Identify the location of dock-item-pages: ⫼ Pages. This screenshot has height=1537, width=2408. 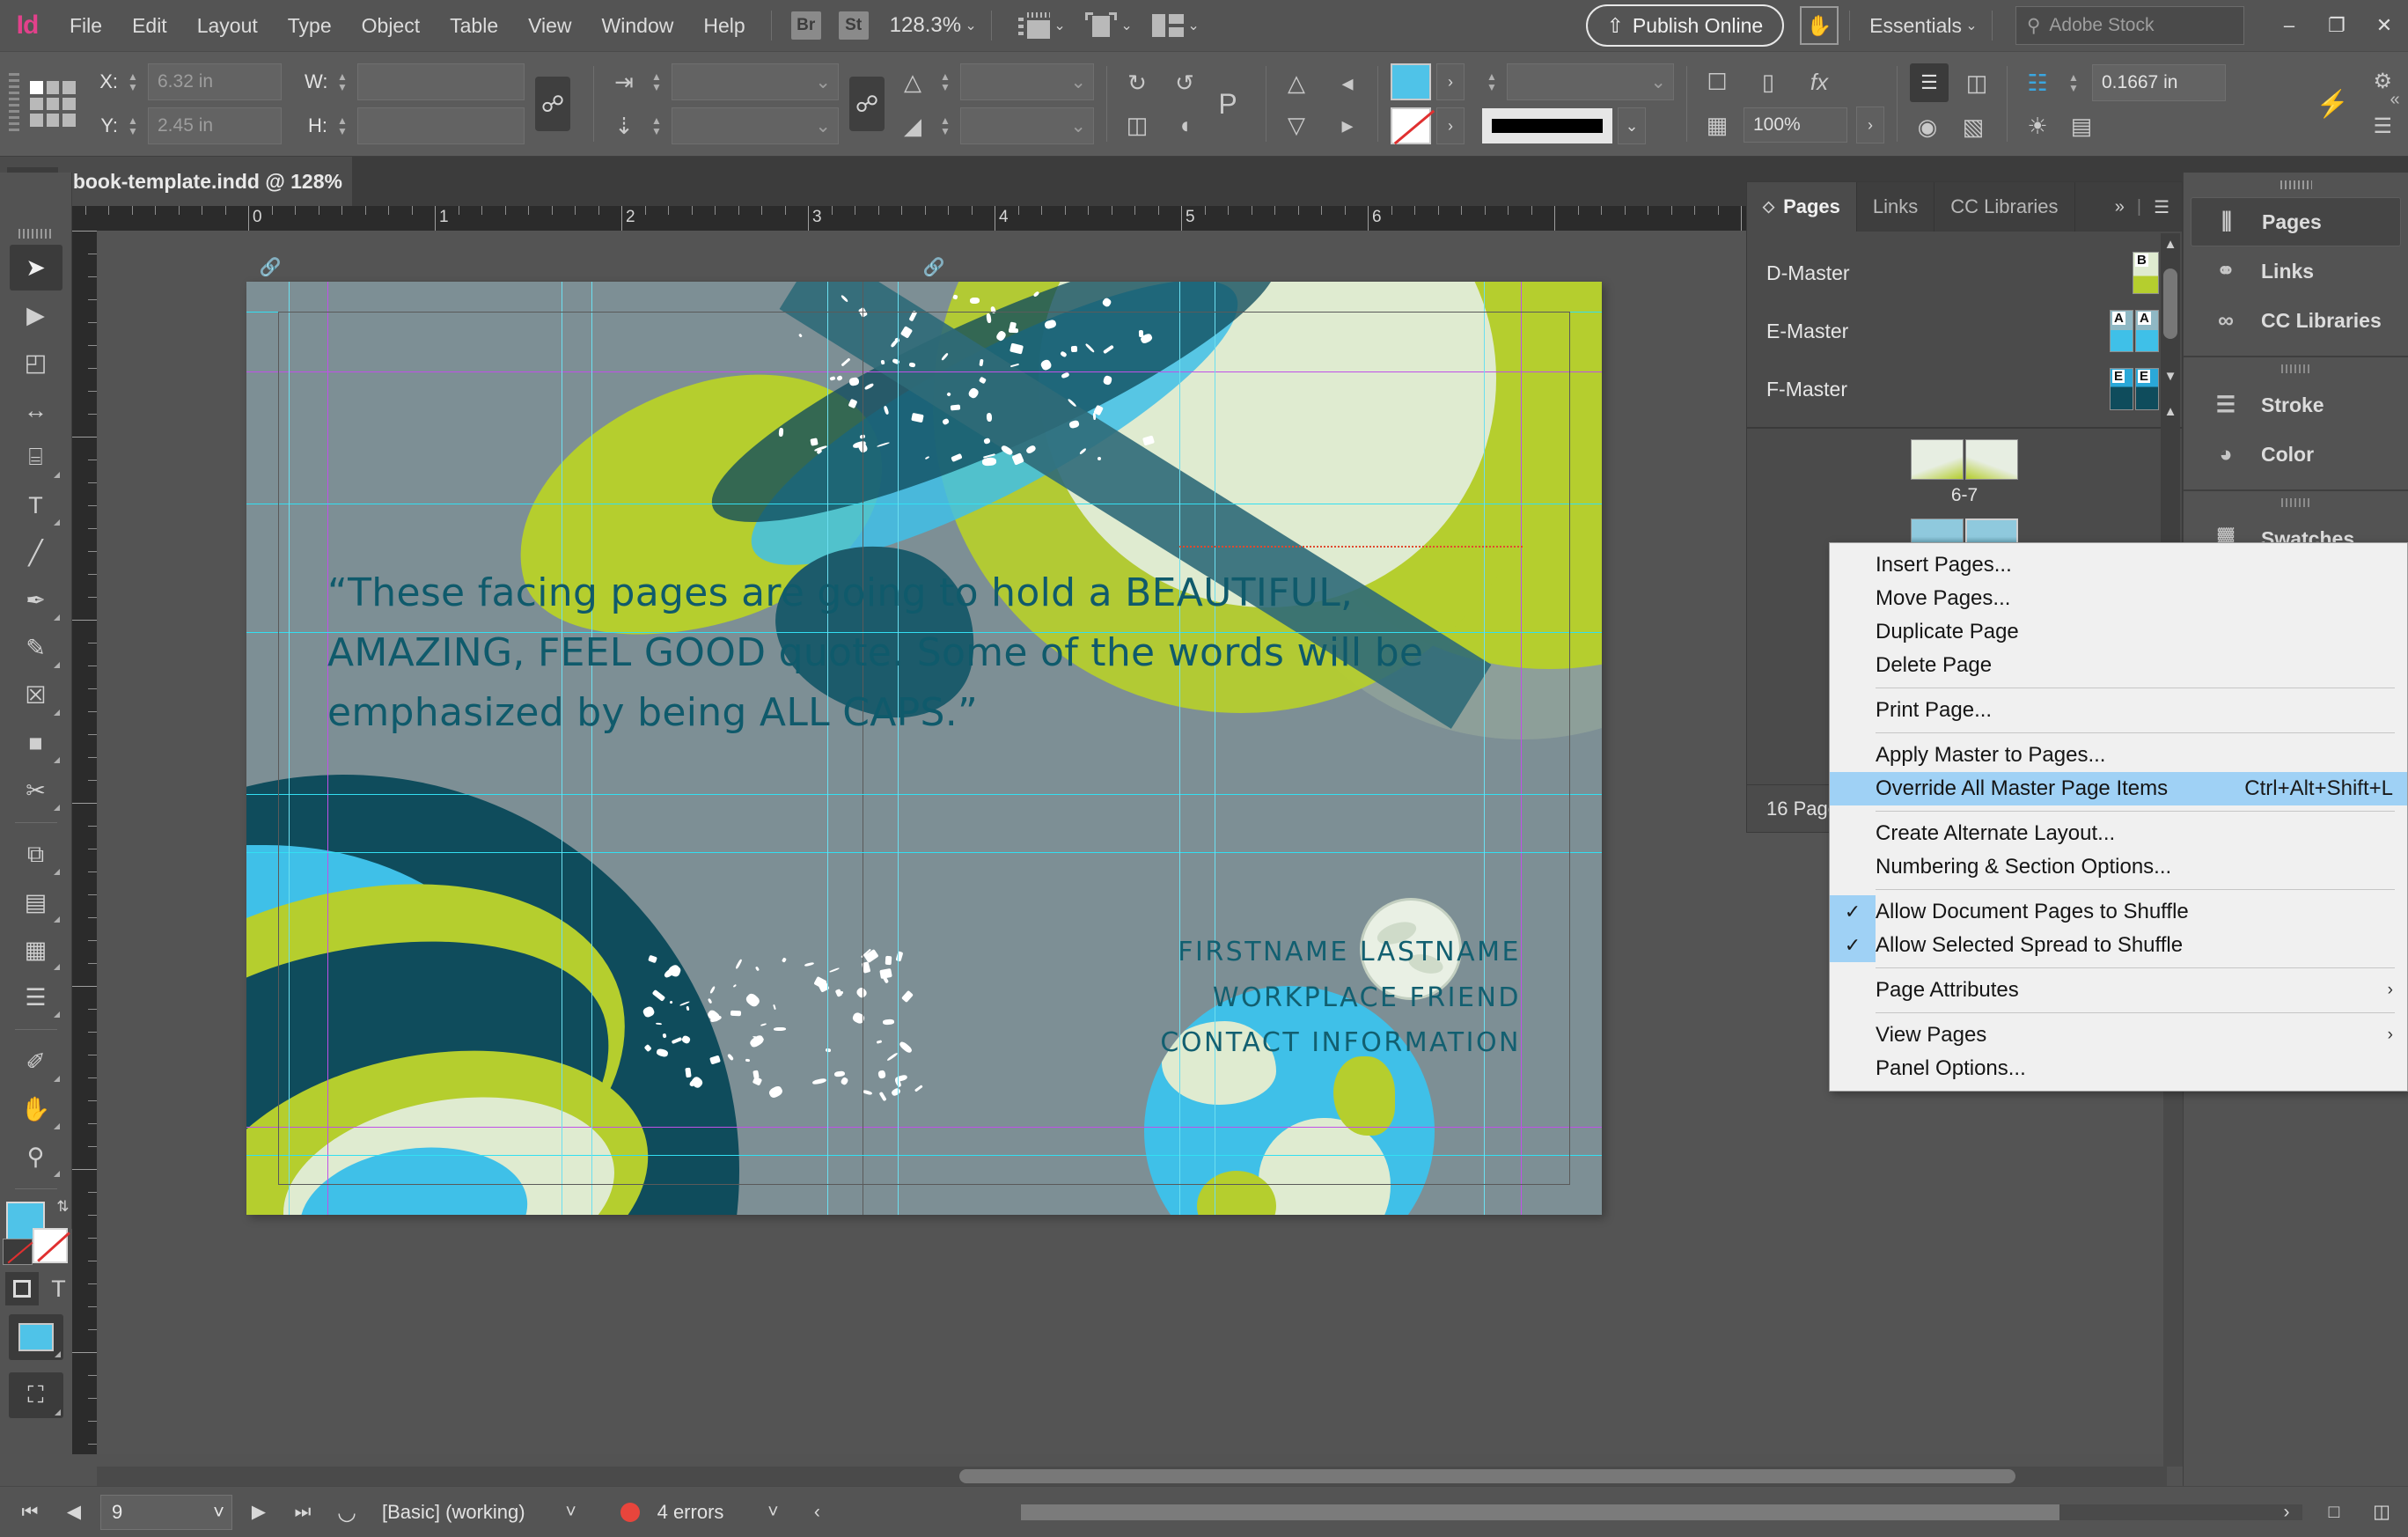
(2296, 221).